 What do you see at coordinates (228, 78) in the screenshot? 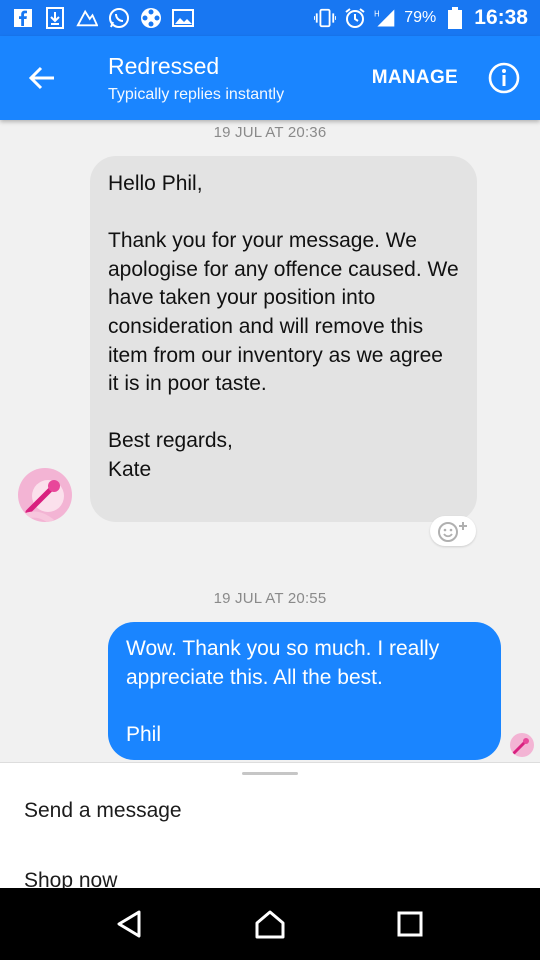
I see `header-title-block: Redressed Typically replies instantly` at bounding box center [228, 78].